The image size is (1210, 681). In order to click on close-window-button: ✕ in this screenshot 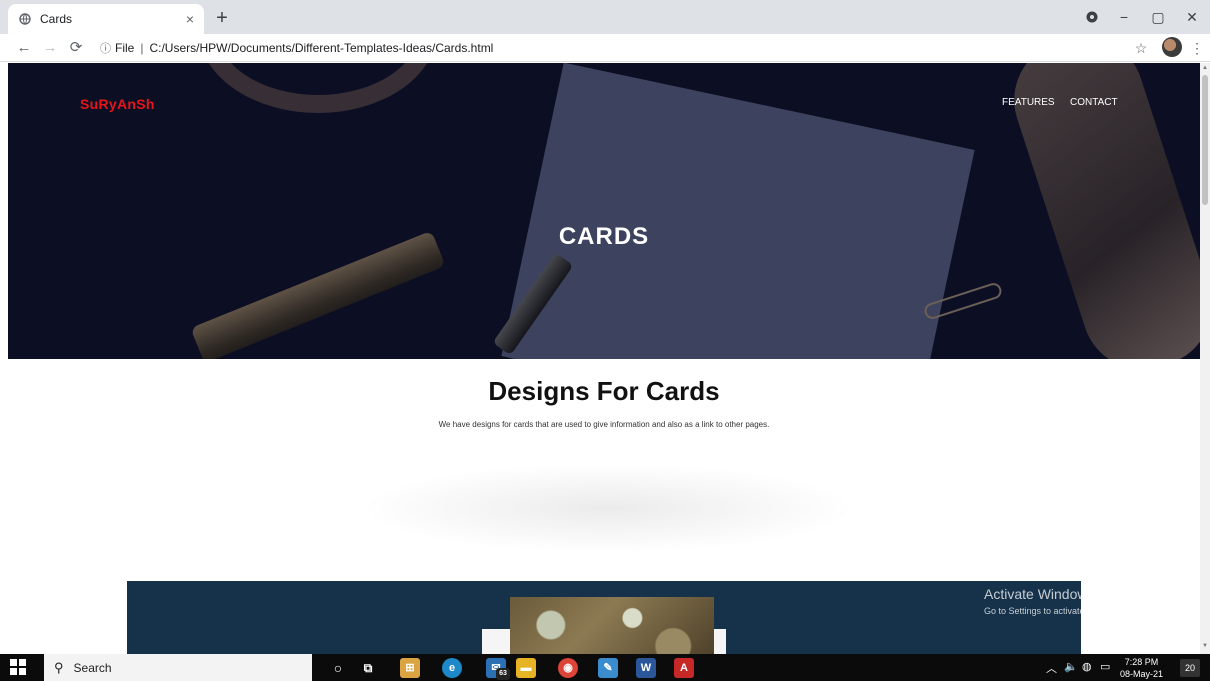, I will do `click(1191, 17)`.